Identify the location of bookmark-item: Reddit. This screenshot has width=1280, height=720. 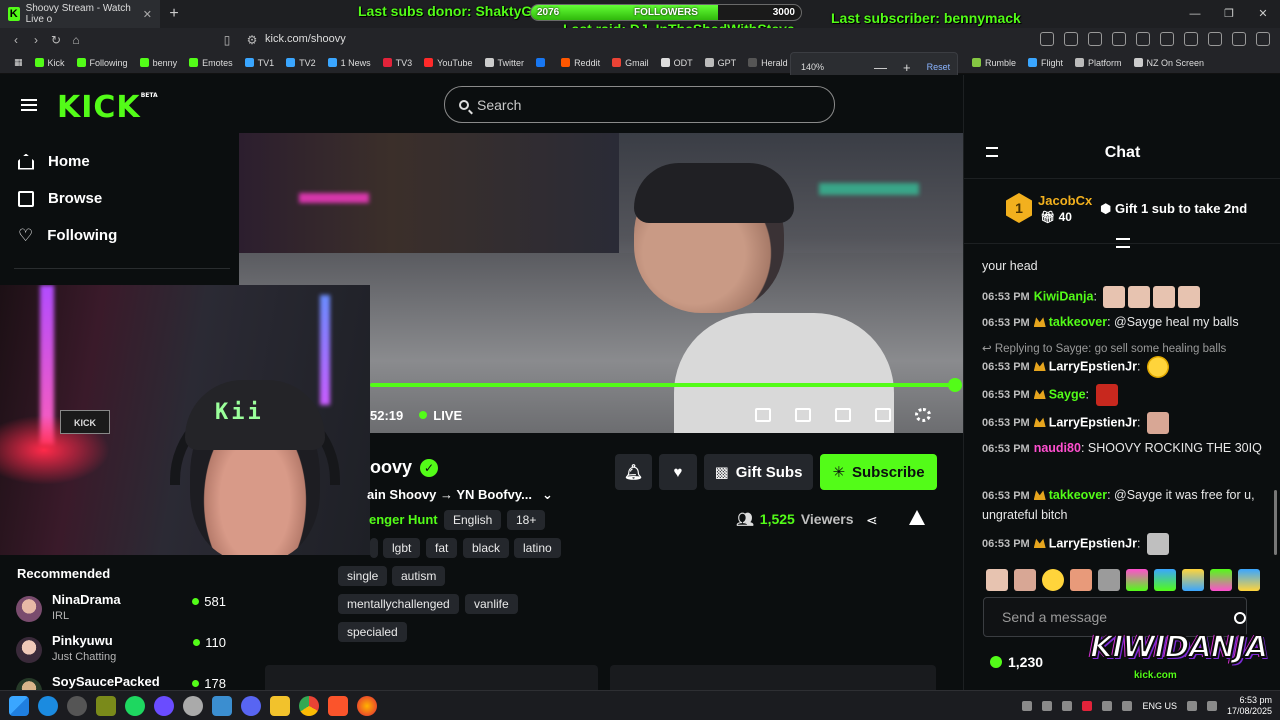
(580, 63).